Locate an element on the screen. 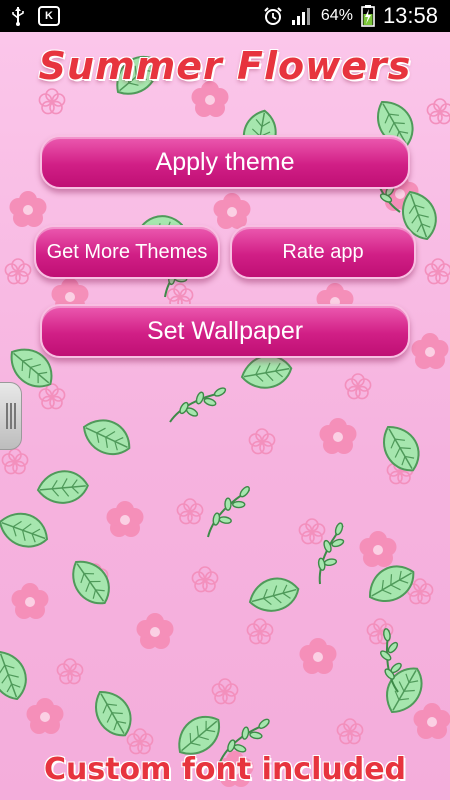 The height and width of the screenshot is (800, 450). apply-theme-button: Apply theme is located at coordinates (225, 162).